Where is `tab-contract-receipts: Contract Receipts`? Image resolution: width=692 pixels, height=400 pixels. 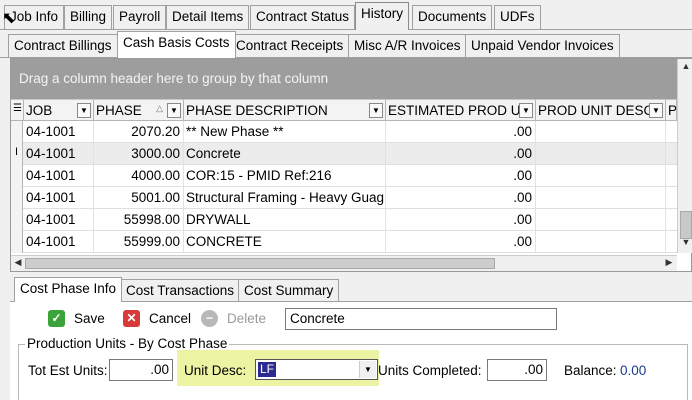 tab-contract-receipts: Contract Receipts is located at coordinates (290, 45).